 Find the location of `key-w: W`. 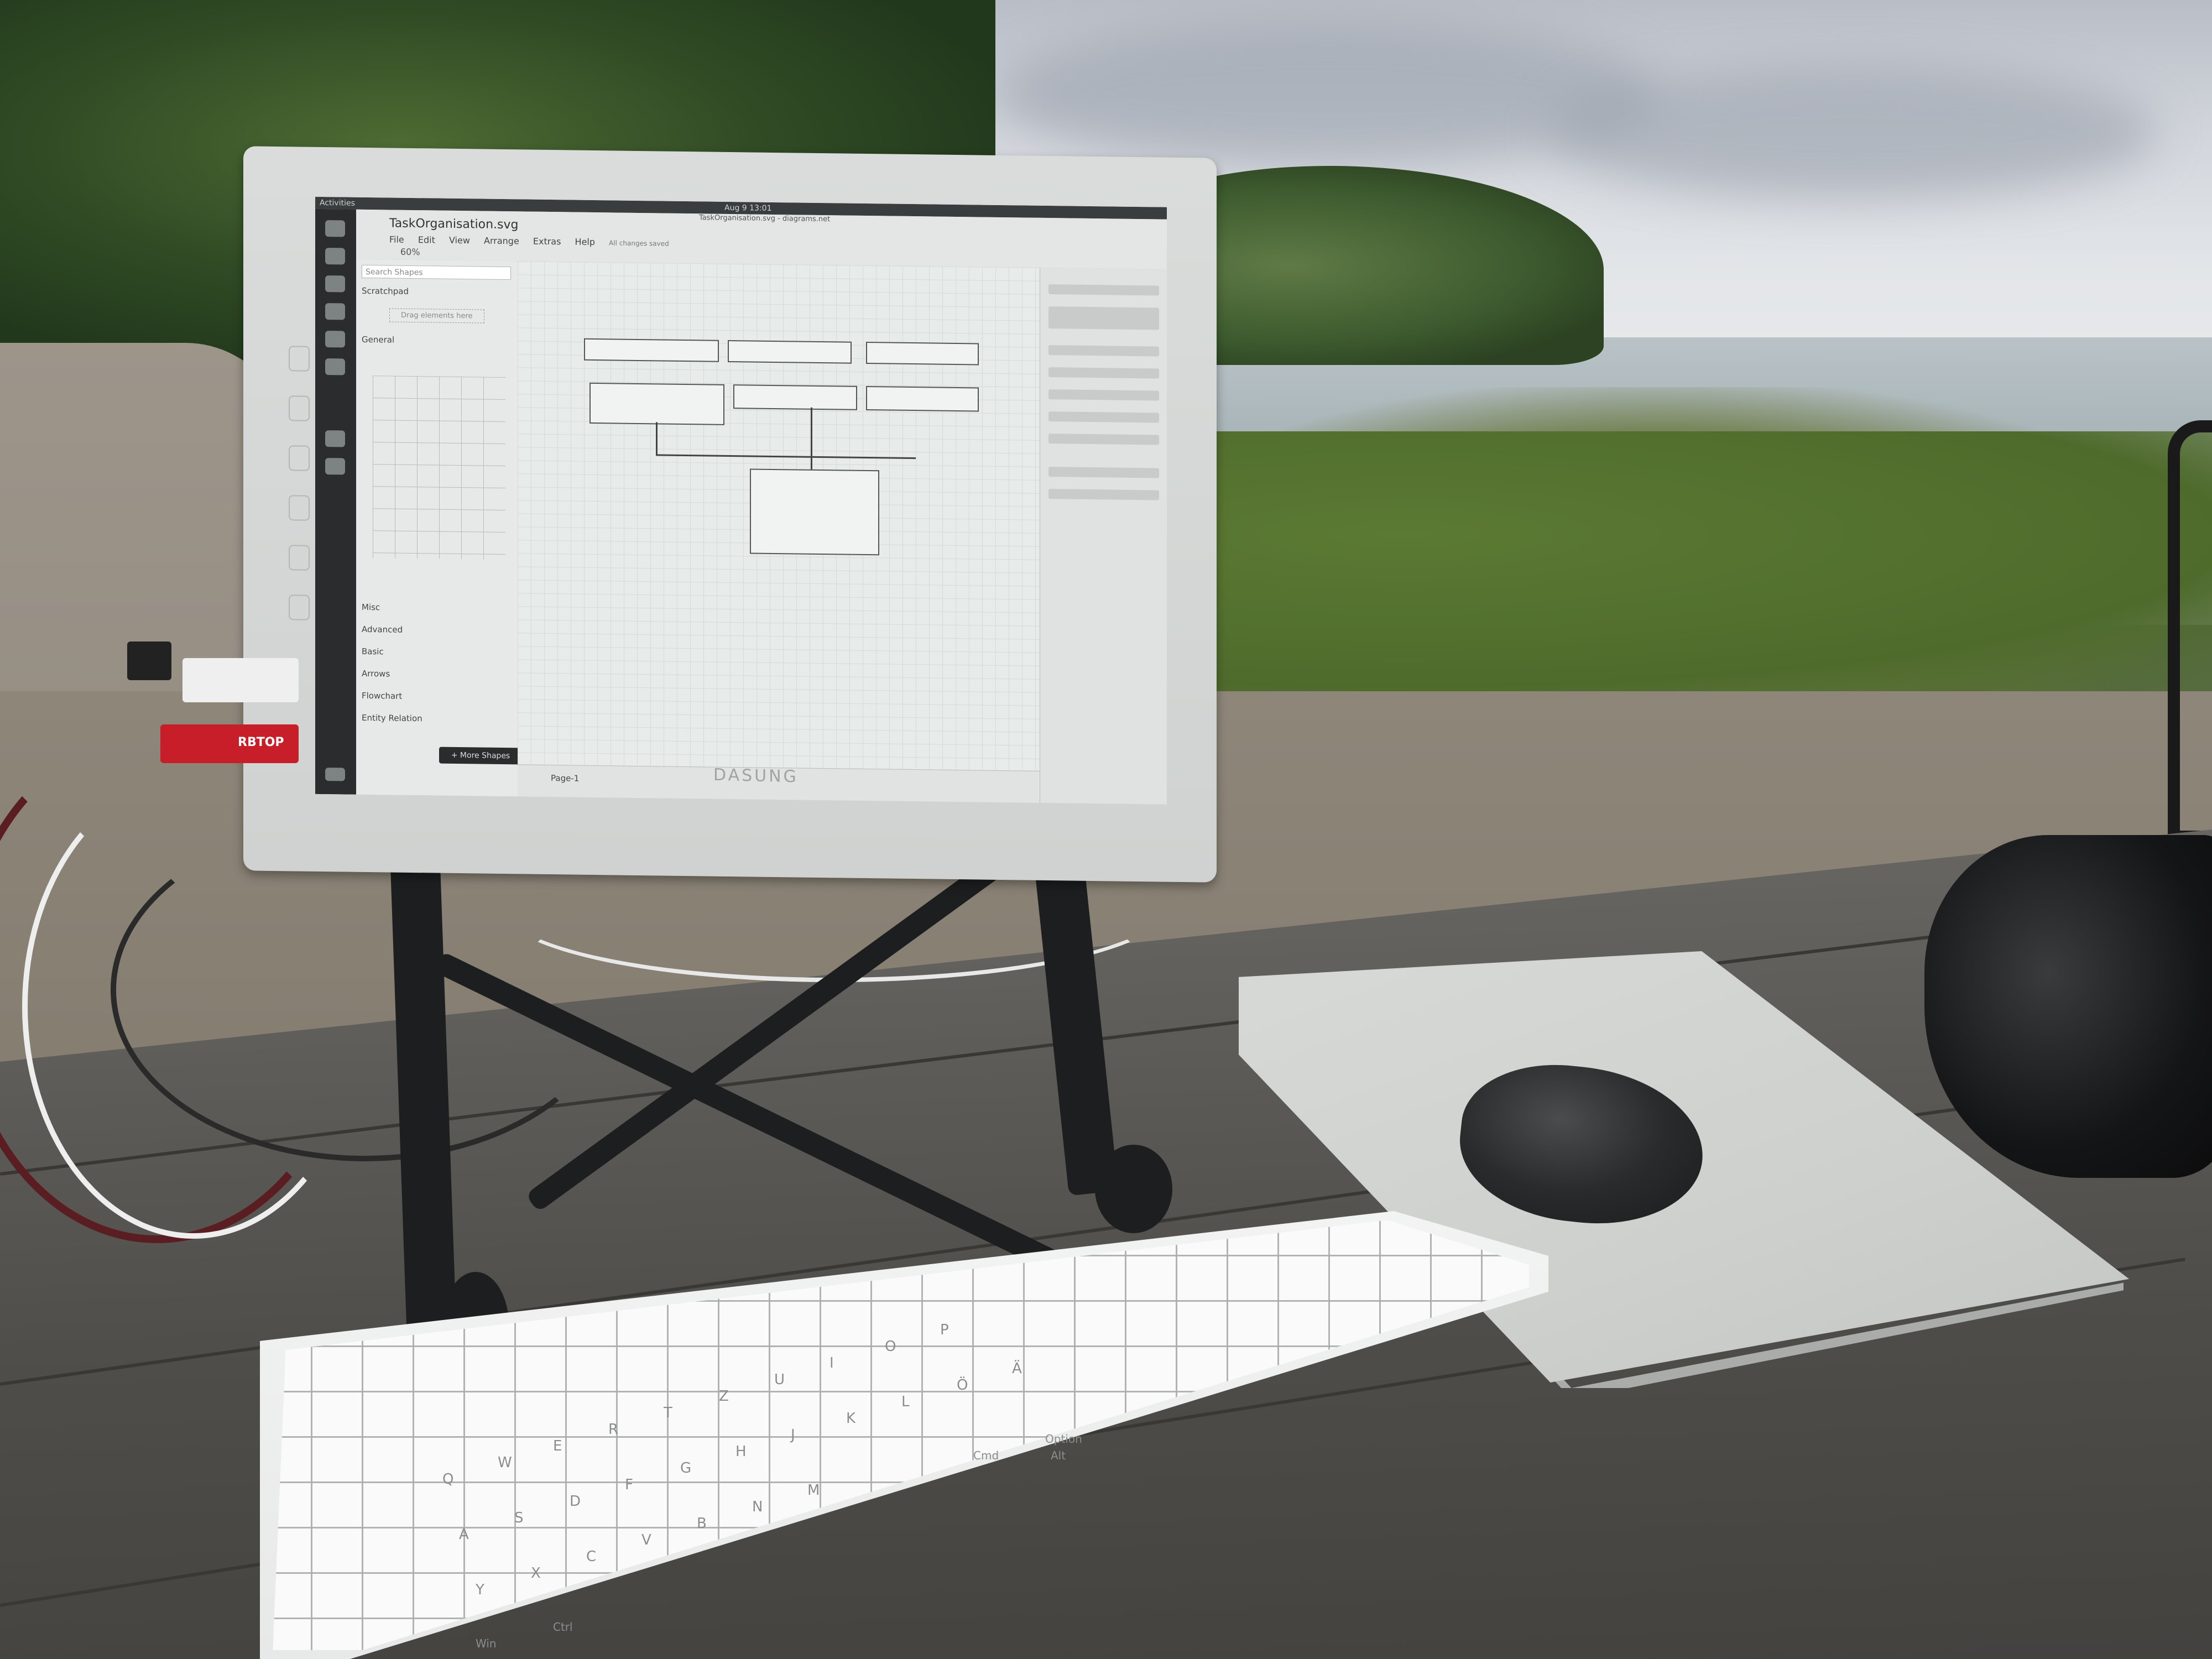

key-w: W is located at coordinates (505, 1463).